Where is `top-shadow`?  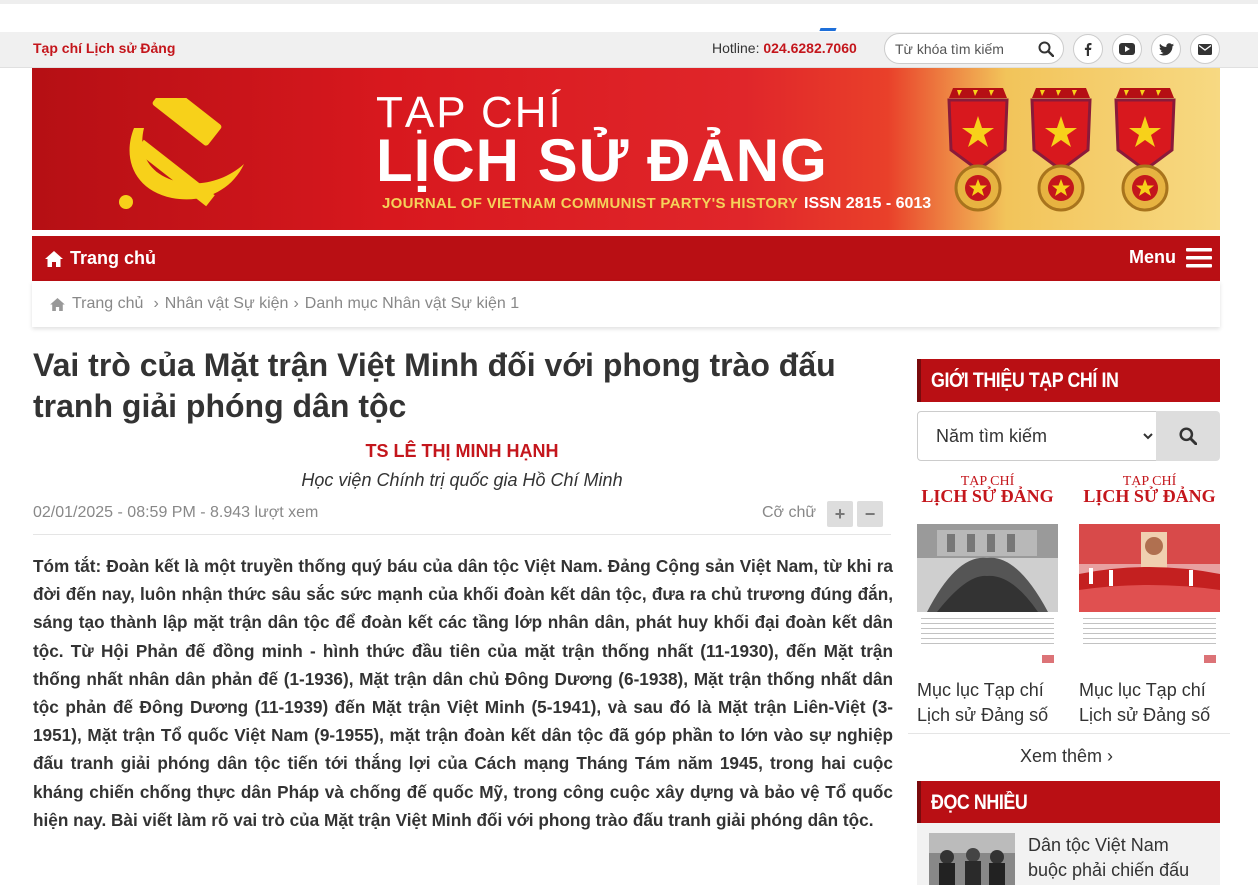 top-shadow is located at coordinates (629, 2).